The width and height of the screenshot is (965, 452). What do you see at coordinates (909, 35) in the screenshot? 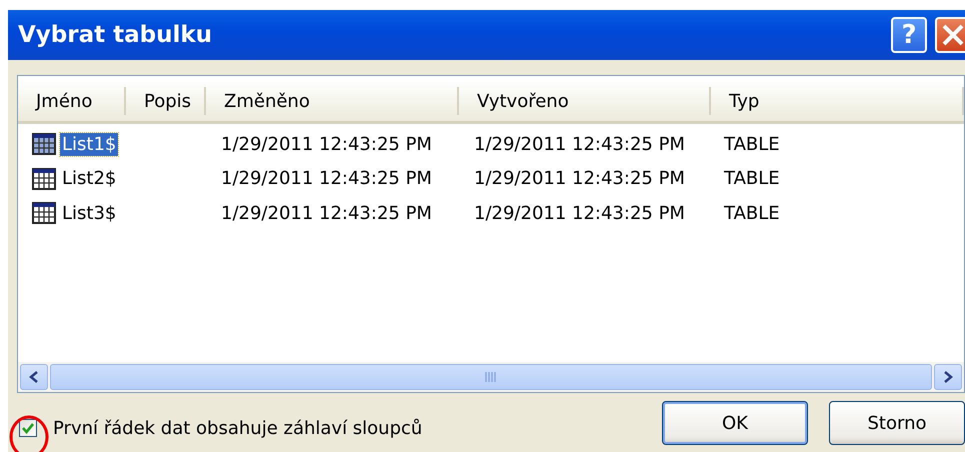
I see `help-button: ?` at bounding box center [909, 35].